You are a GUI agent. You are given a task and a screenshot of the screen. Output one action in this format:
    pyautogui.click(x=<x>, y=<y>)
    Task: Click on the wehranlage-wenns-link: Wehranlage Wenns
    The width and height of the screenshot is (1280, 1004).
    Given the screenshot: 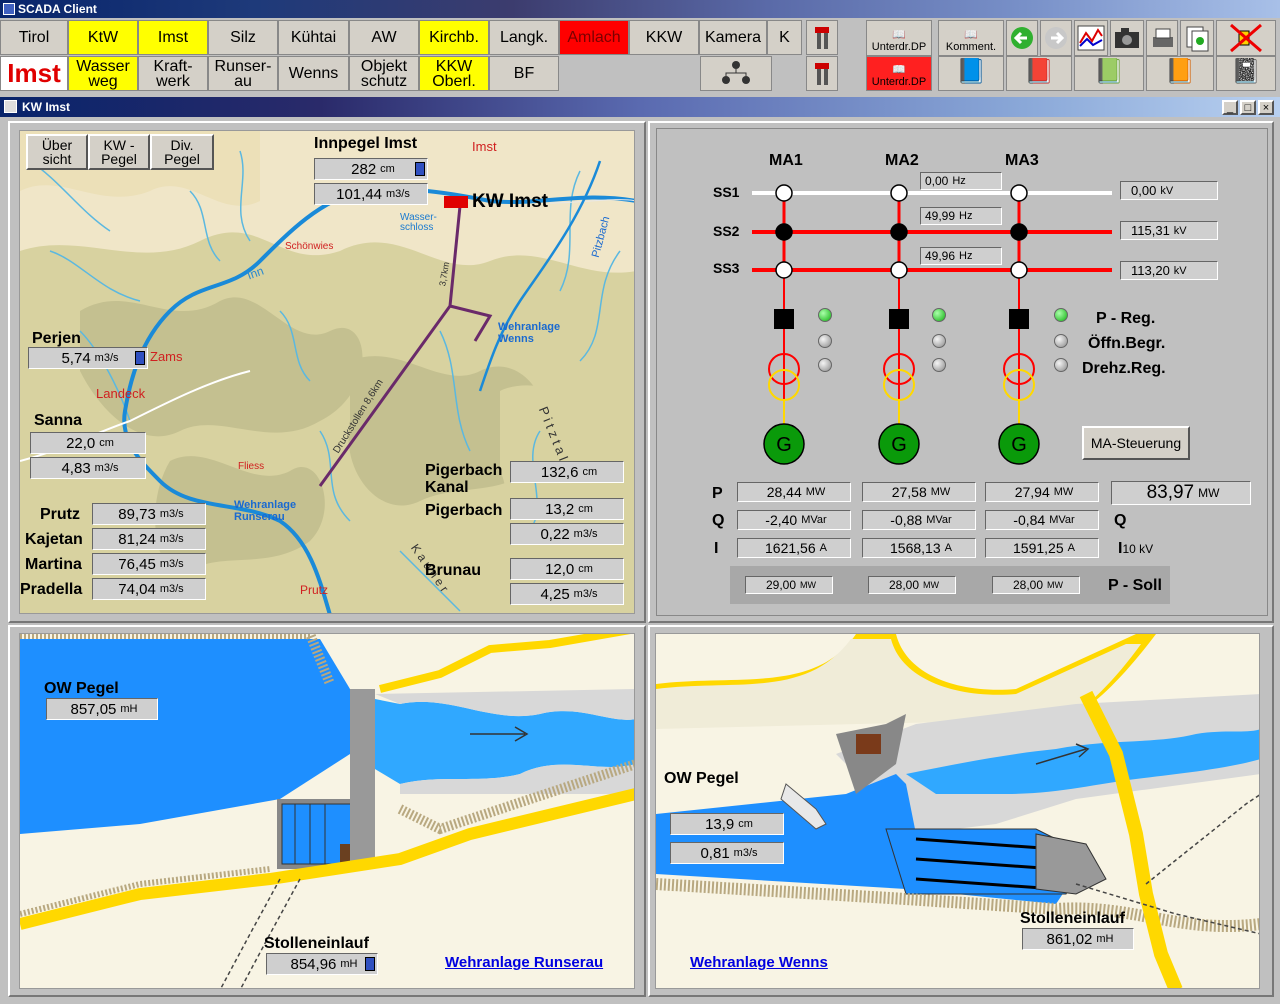 What is the action you would take?
    pyautogui.click(x=759, y=962)
    